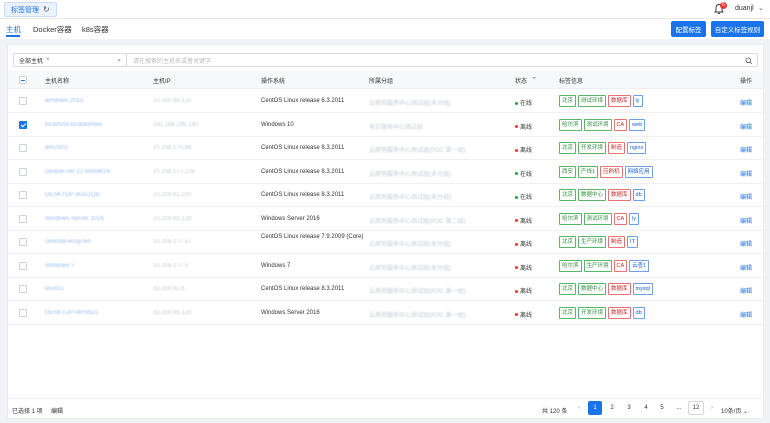  What do you see at coordinates (723, 5) in the screenshot?
I see `notification-badge: 6` at bounding box center [723, 5].